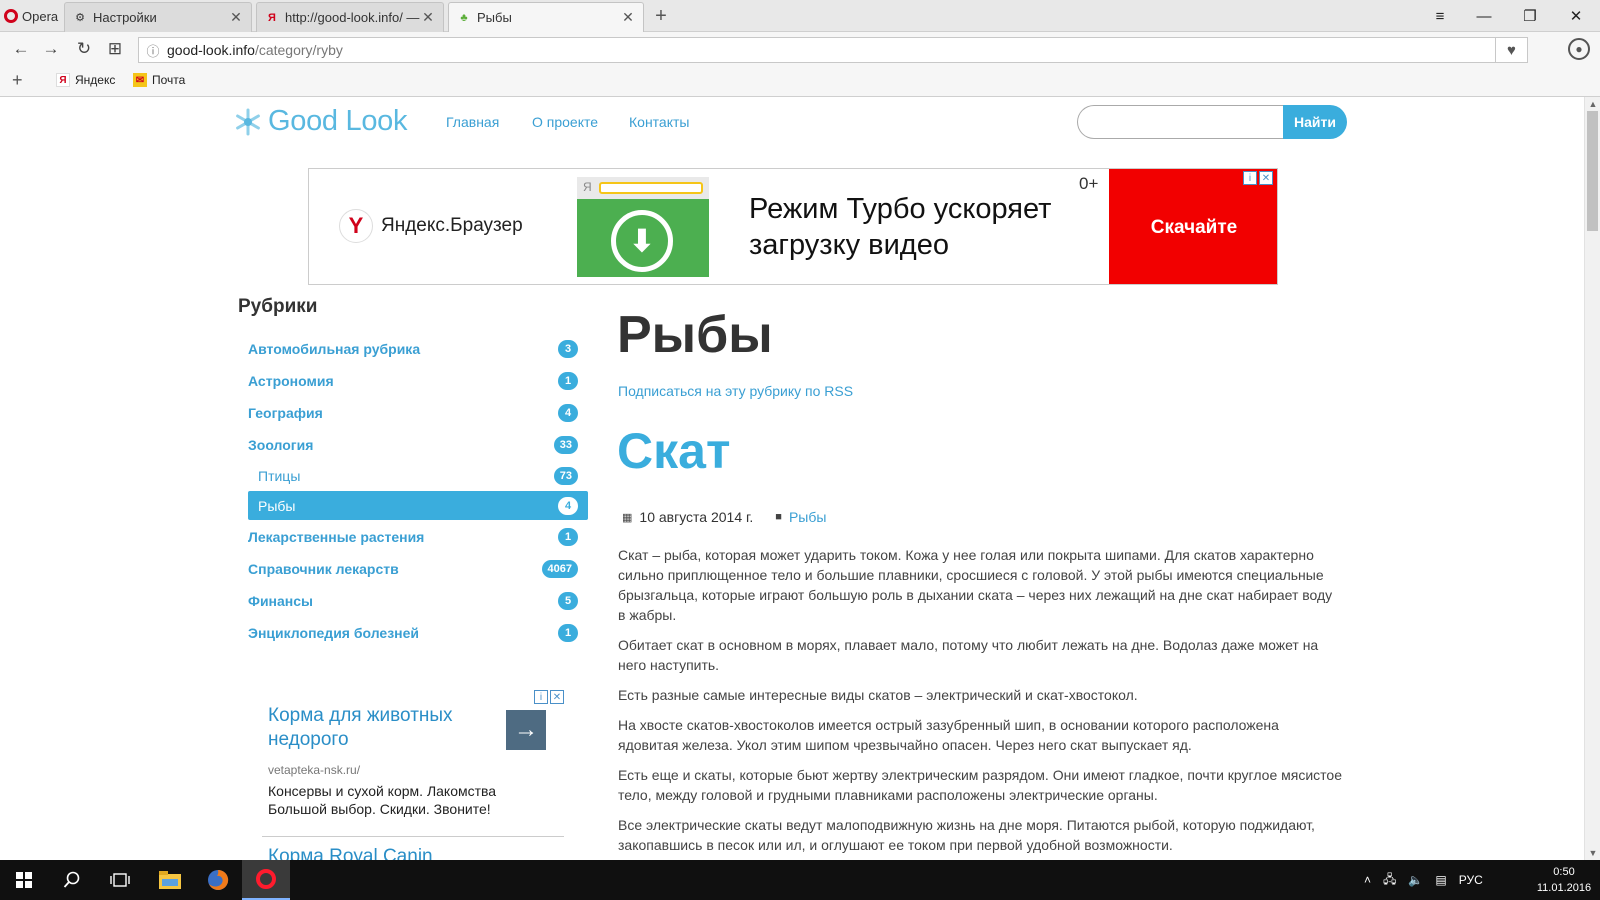  What do you see at coordinates (153, 50) in the screenshot?
I see `site-info-icon: ⓘ` at bounding box center [153, 50].